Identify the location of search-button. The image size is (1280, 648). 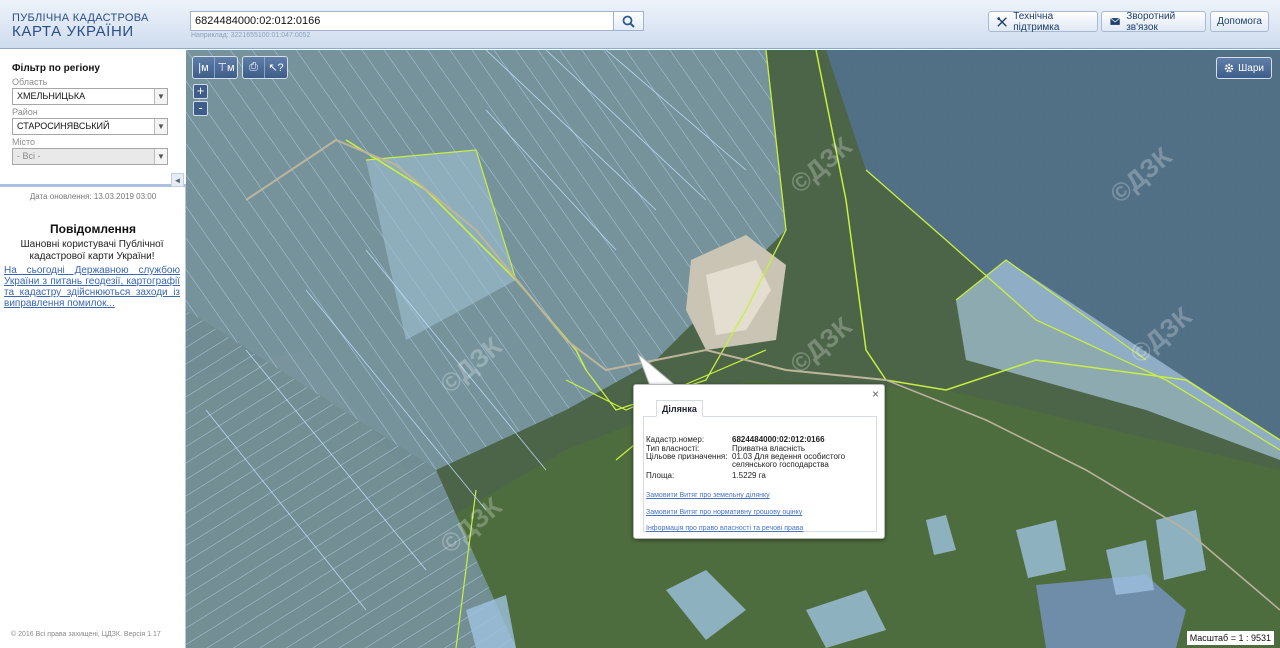
(628, 21).